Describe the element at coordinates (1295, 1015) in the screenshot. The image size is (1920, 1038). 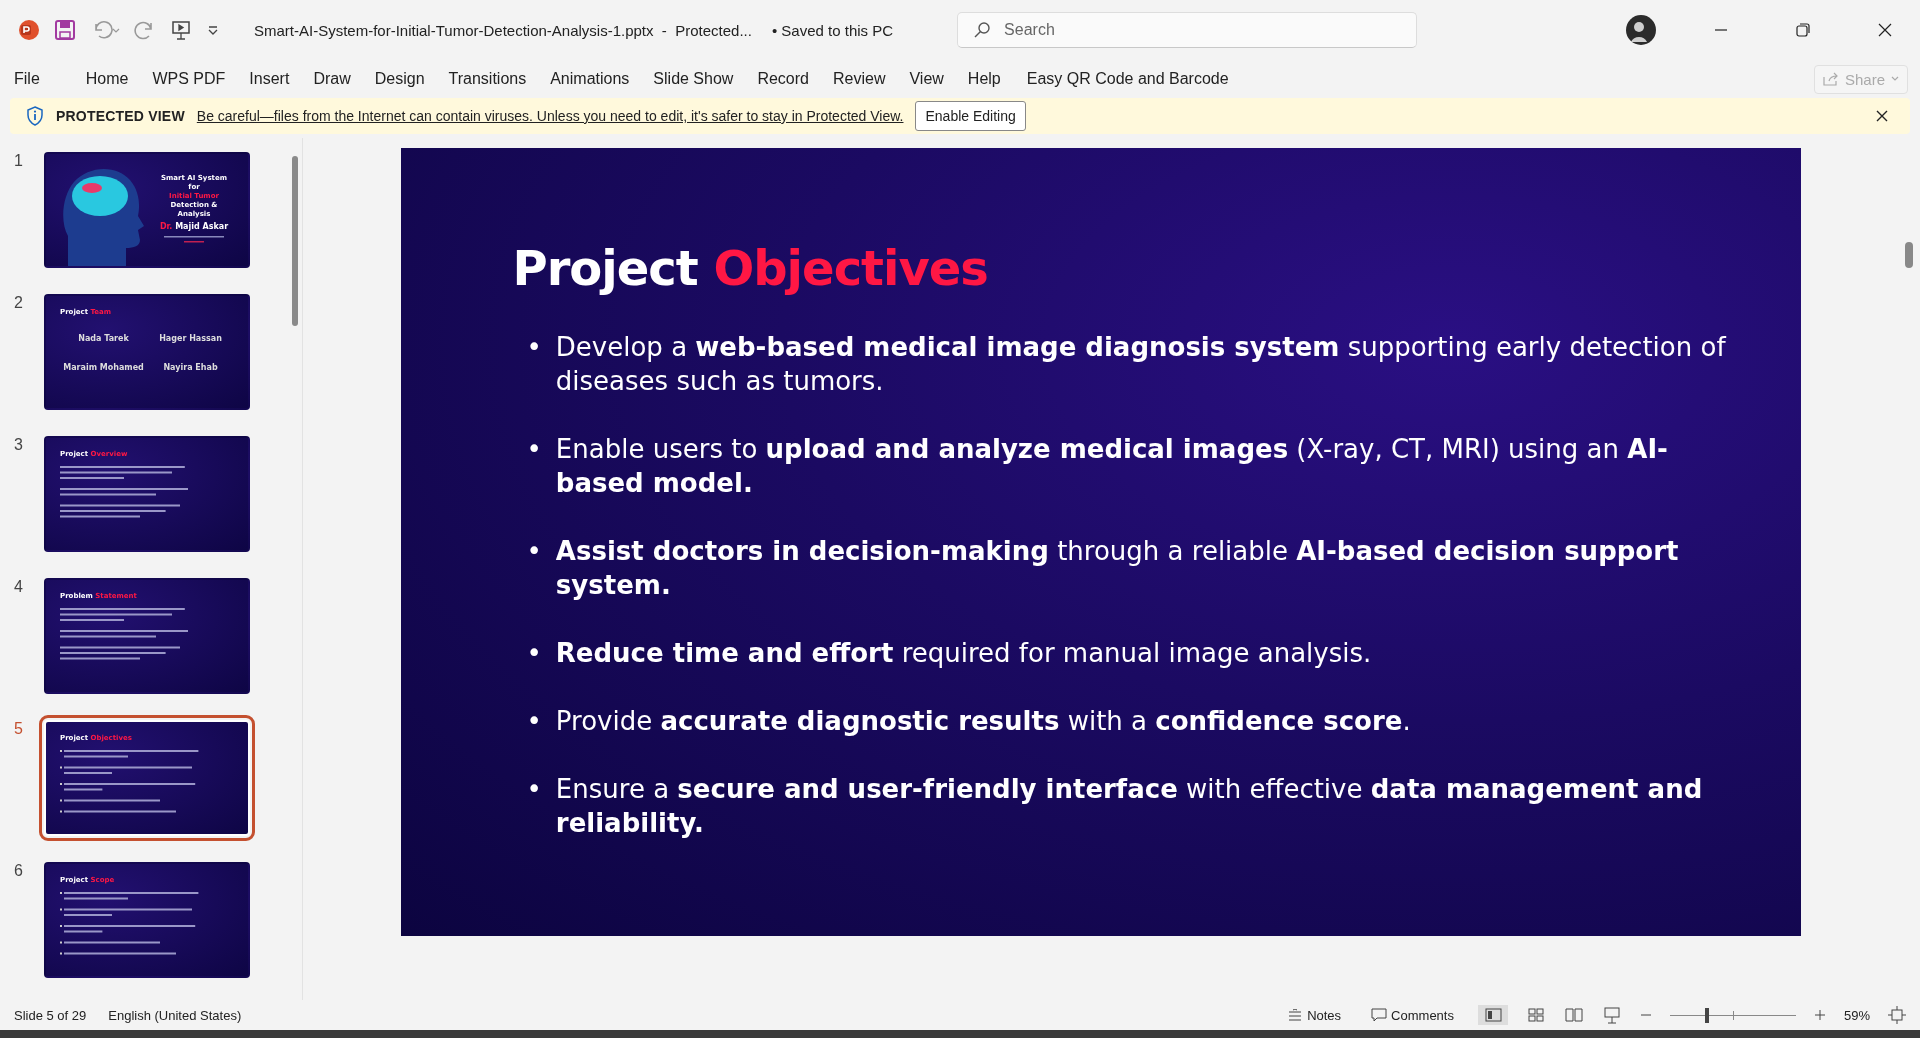
I see `notes-icon` at that location.